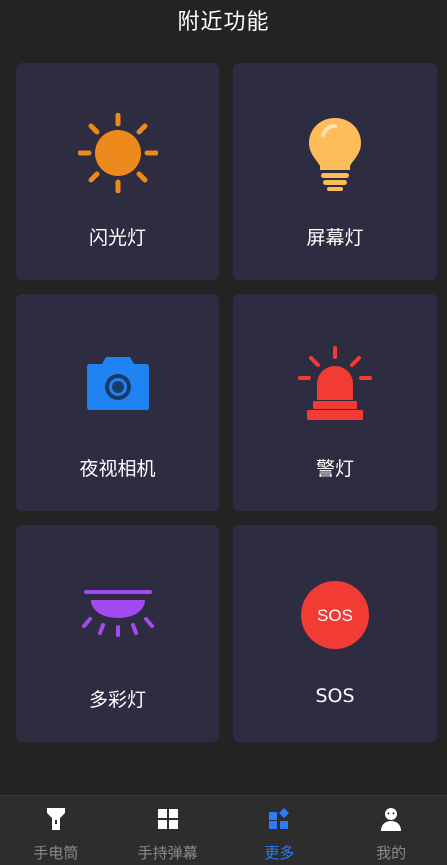  I want to click on tab-flashlight: 手电筒, so click(56, 830).